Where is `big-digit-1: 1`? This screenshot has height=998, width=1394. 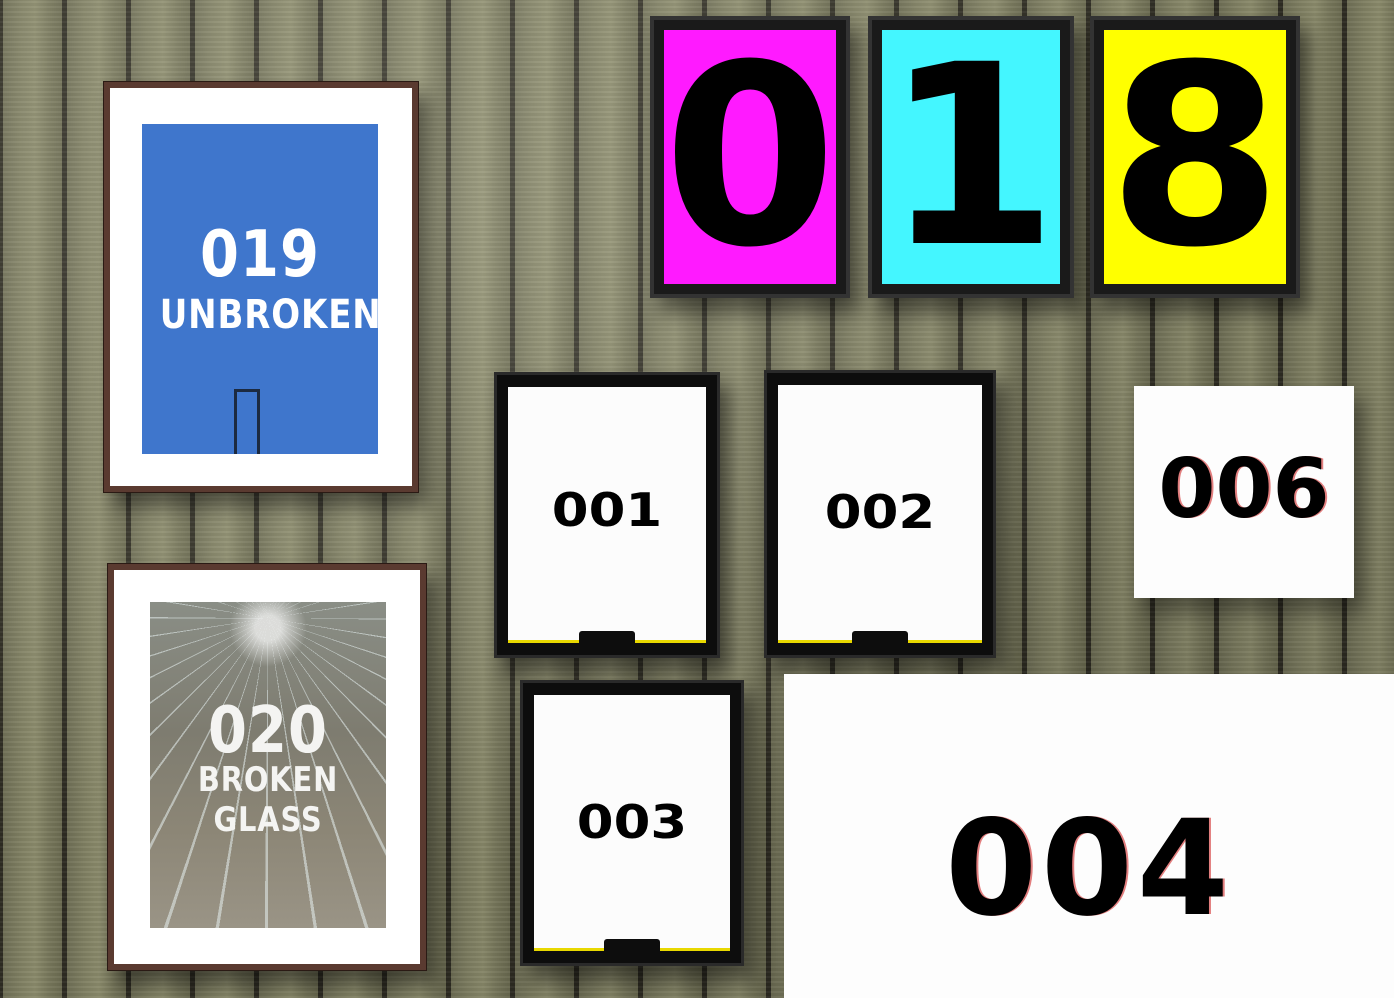 big-digit-1: 1 is located at coordinates (971, 156).